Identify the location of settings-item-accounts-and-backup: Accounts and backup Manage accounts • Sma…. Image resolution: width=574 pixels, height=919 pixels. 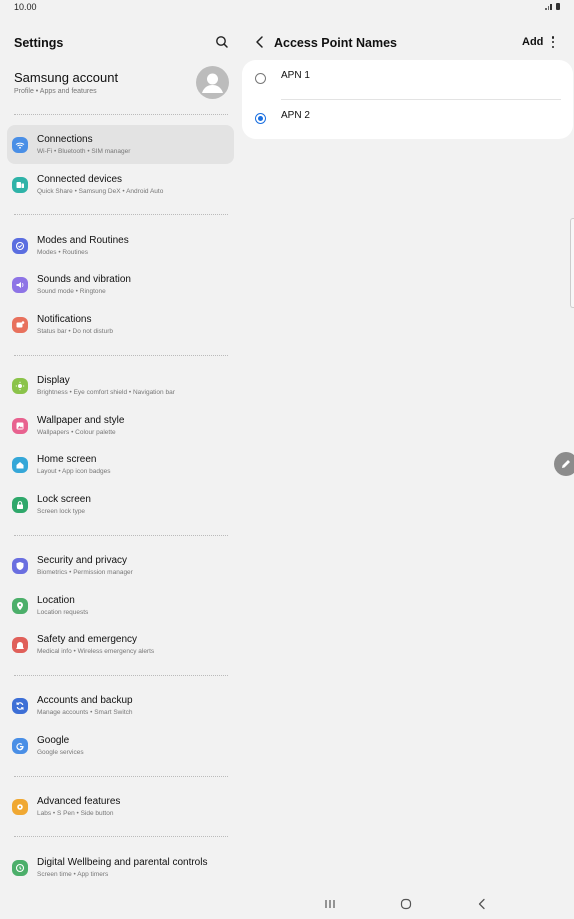
(120, 705).